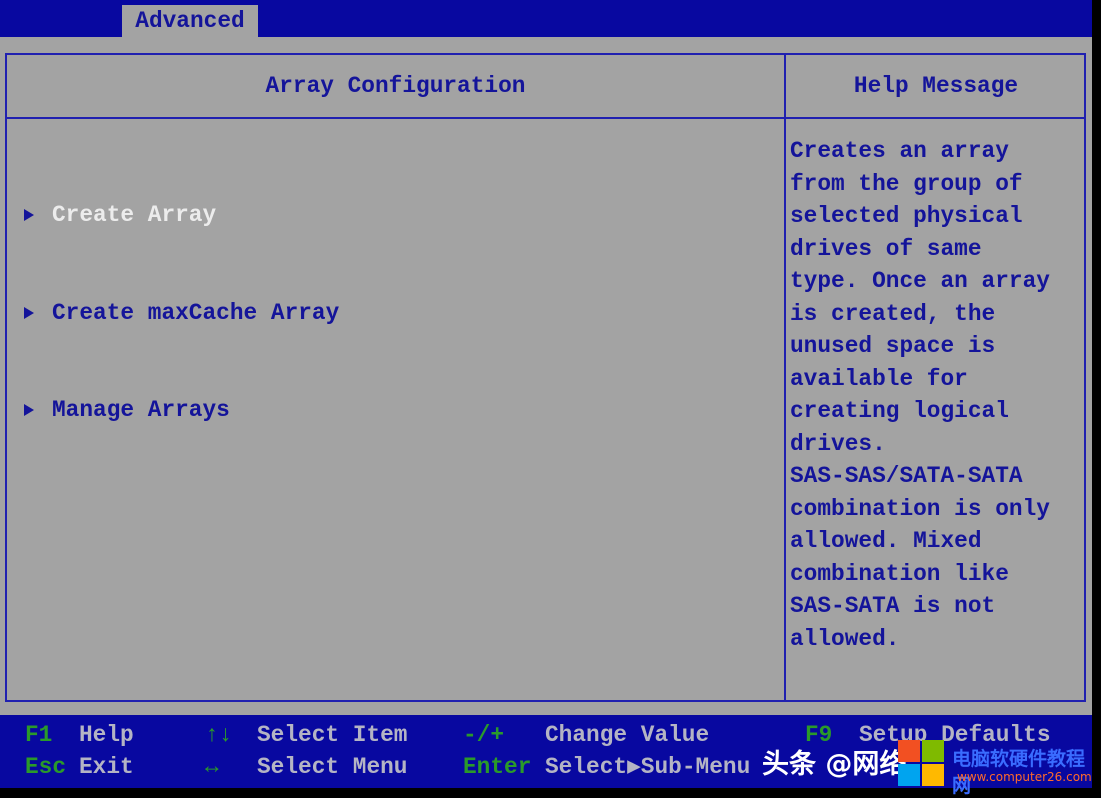  What do you see at coordinates (497, 767) in the screenshot?
I see `shortcut-key: Enter` at bounding box center [497, 767].